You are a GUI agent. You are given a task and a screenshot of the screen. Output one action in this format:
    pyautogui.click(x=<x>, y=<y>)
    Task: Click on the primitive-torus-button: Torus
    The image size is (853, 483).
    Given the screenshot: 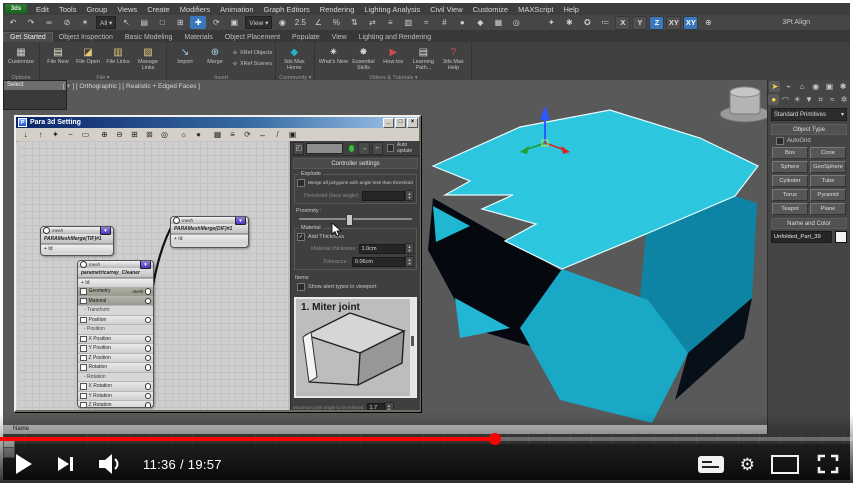 What is the action you would take?
    pyautogui.click(x=790, y=195)
    